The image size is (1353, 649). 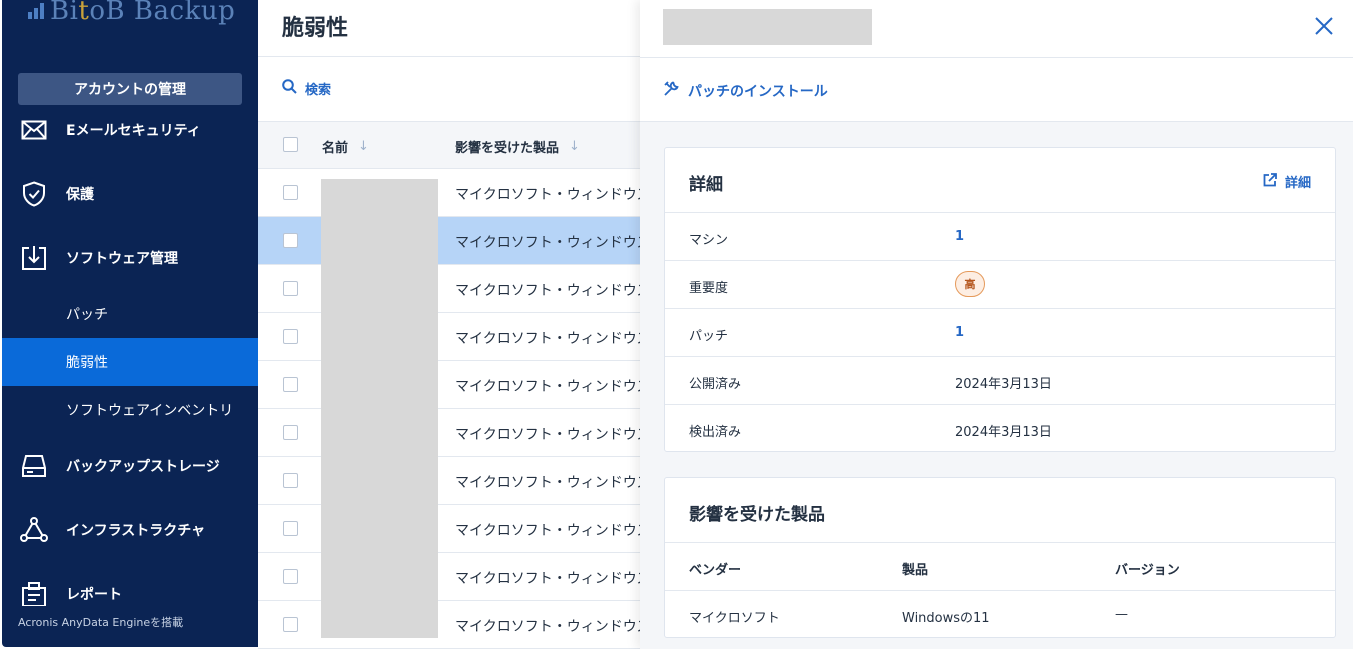 I want to click on search-label: 検索, so click(x=318, y=90).